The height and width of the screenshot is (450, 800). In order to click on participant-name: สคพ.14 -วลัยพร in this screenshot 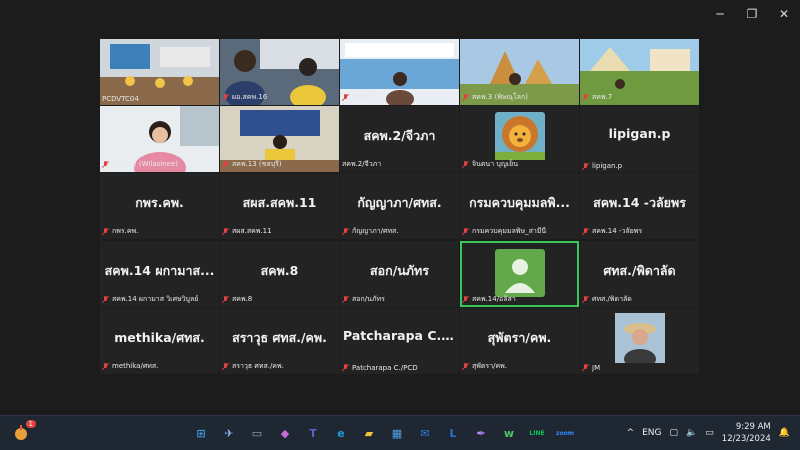, I will do `click(617, 231)`.